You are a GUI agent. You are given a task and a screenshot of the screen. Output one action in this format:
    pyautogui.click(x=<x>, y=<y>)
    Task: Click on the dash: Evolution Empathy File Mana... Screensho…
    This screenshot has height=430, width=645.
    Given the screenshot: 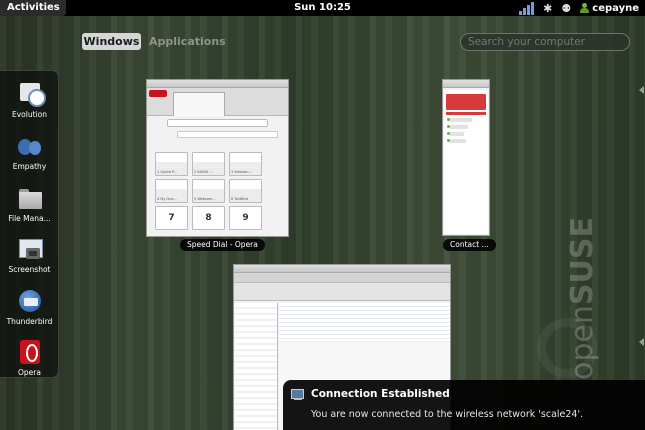 What is the action you would take?
    pyautogui.click(x=29, y=224)
    